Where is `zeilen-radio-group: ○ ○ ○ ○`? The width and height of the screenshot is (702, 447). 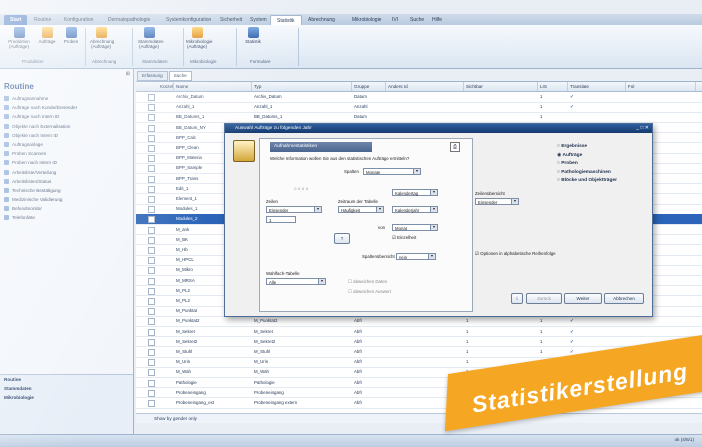
zeilen-radio-group: ○ ○ ○ ○ is located at coordinates (301, 188).